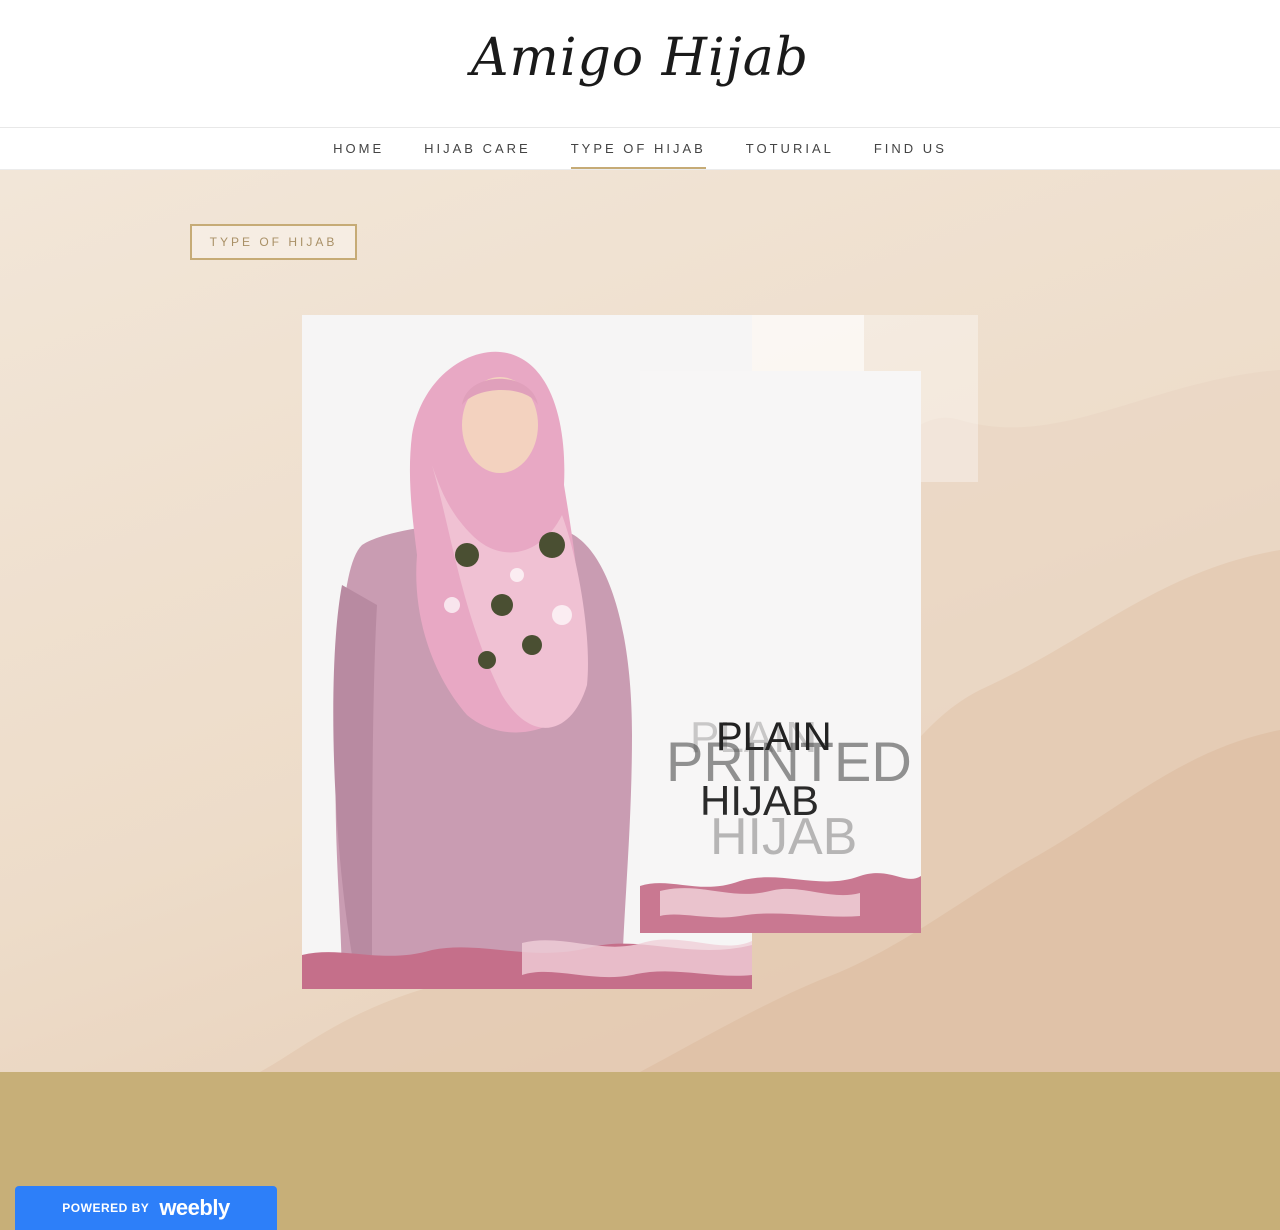 The height and width of the screenshot is (1230, 1280). Describe the element at coordinates (910, 148) in the screenshot. I see `nav-item-find-us: FIND US` at that location.